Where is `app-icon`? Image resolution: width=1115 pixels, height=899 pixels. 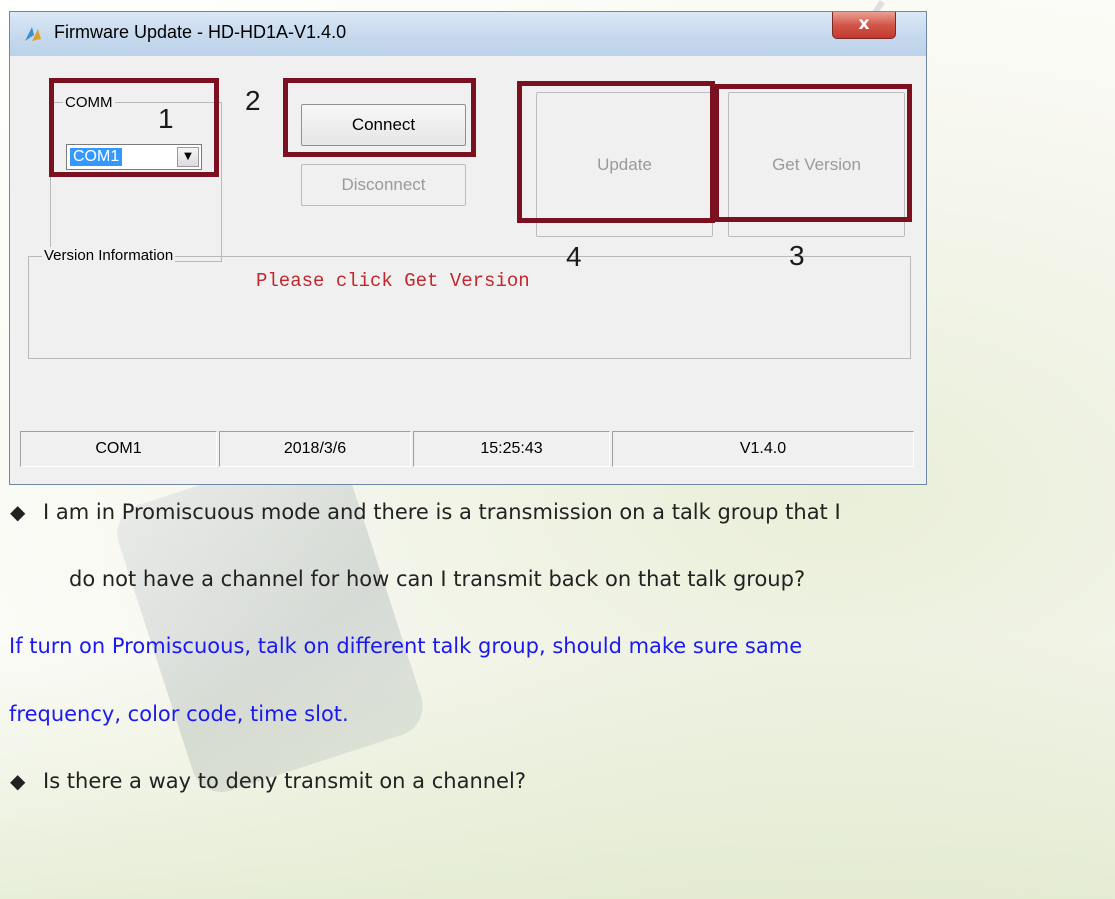
app-icon is located at coordinates (33, 34).